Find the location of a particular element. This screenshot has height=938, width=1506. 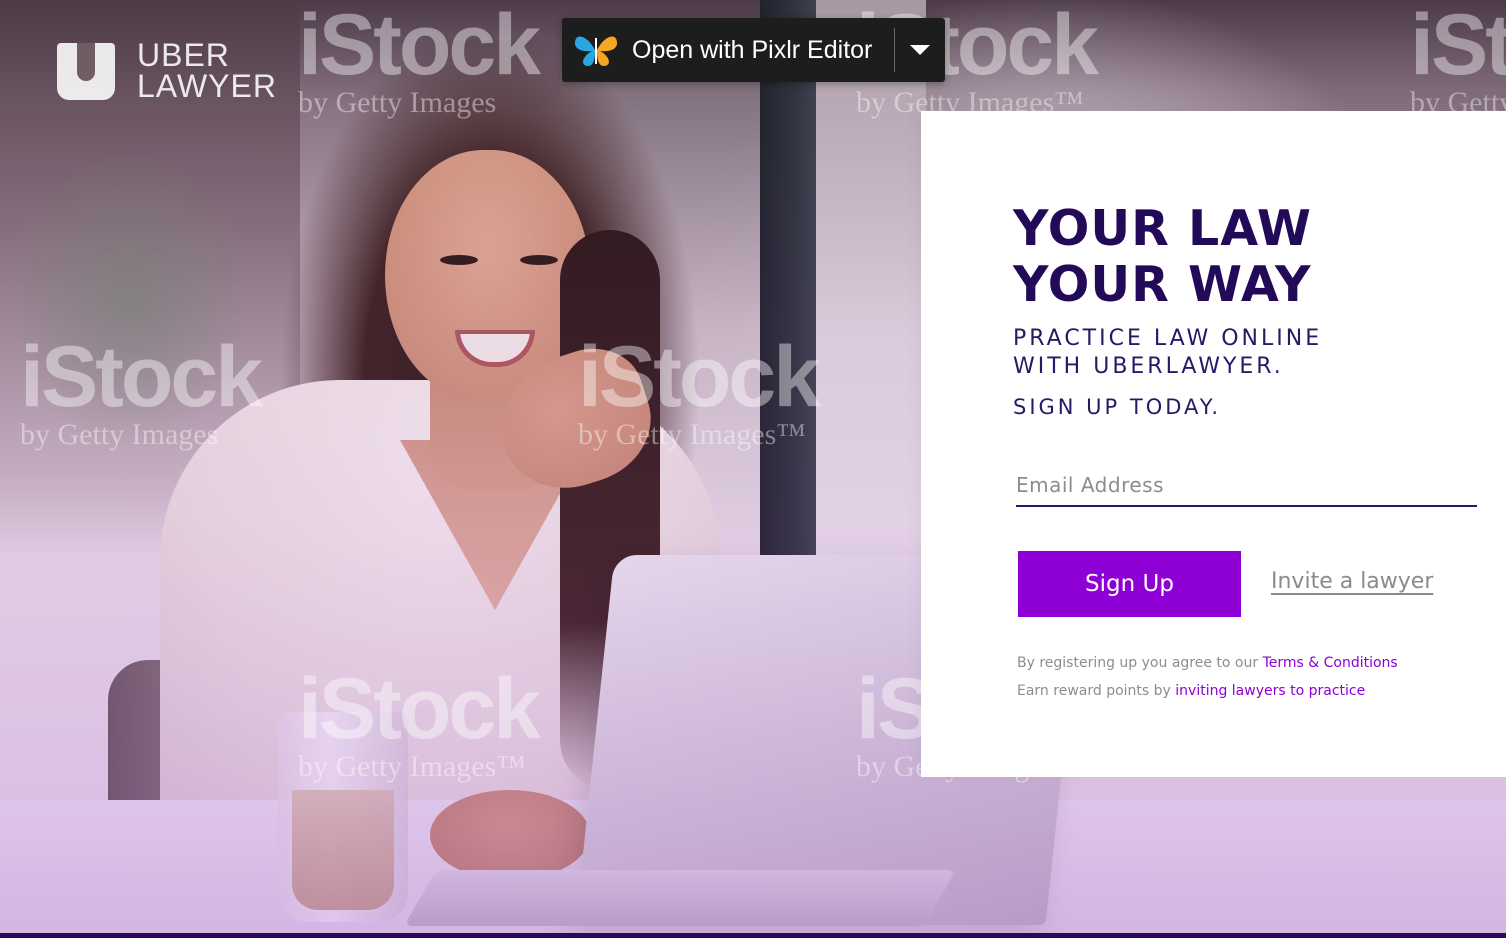

pixlr-overlay: Open with Pixlr Editor is located at coordinates (753, 50).